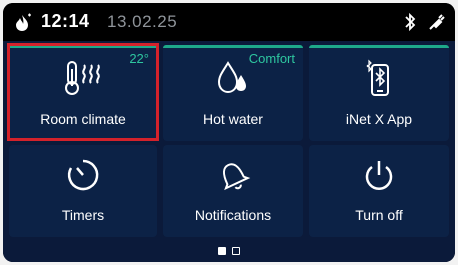  I want to click on phone-bluetooth-icon, so click(377, 77).